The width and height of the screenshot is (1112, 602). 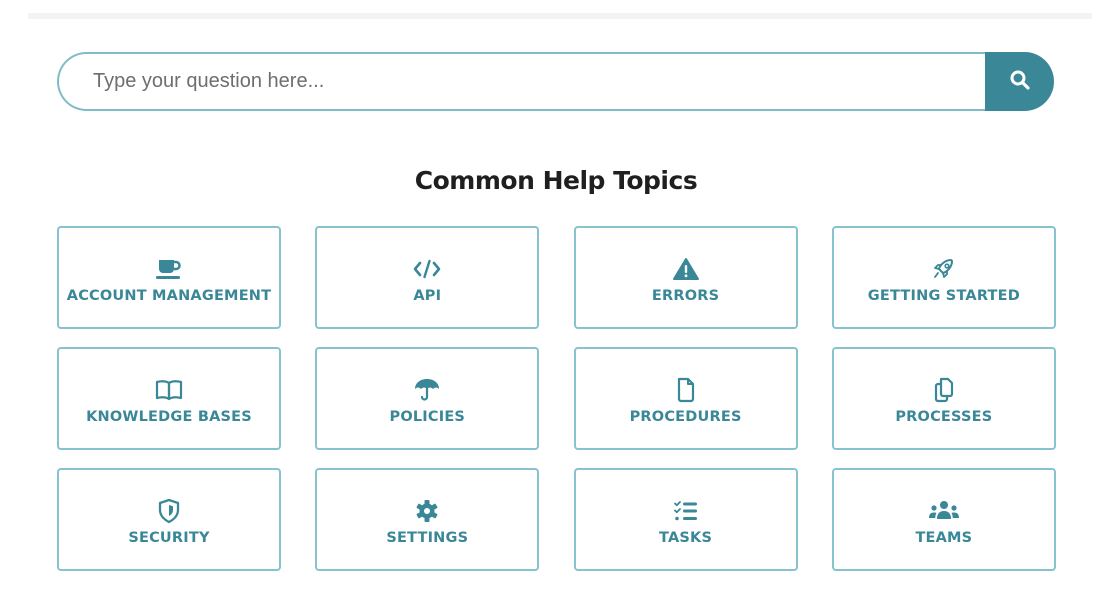 What do you see at coordinates (427, 295) in the screenshot?
I see `topic-label: API` at bounding box center [427, 295].